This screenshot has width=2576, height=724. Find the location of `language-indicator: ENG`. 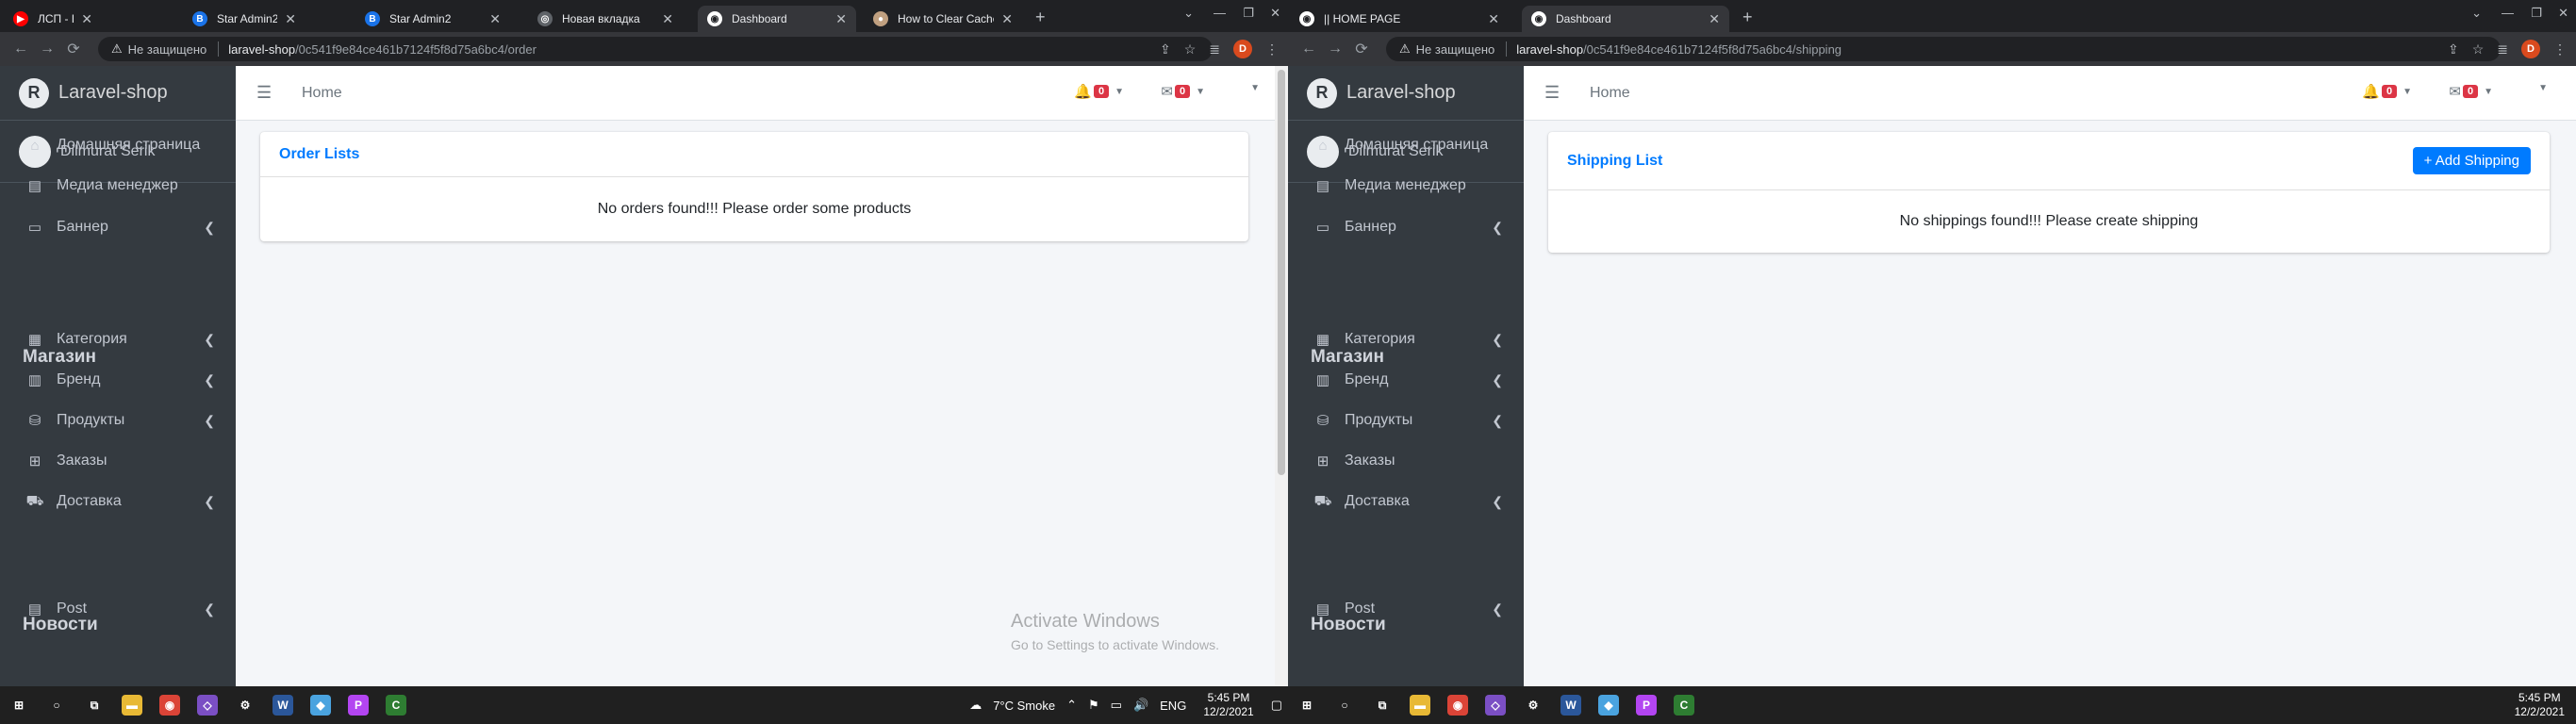

language-indicator: ENG is located at coordinates (1173, 706).